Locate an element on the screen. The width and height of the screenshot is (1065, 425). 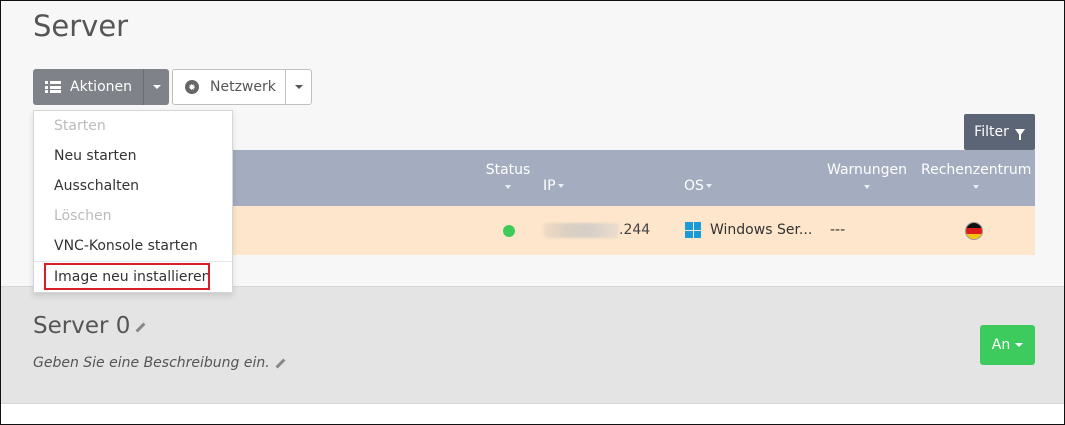
ip-address: .244 is located at coordinates (635, 230).